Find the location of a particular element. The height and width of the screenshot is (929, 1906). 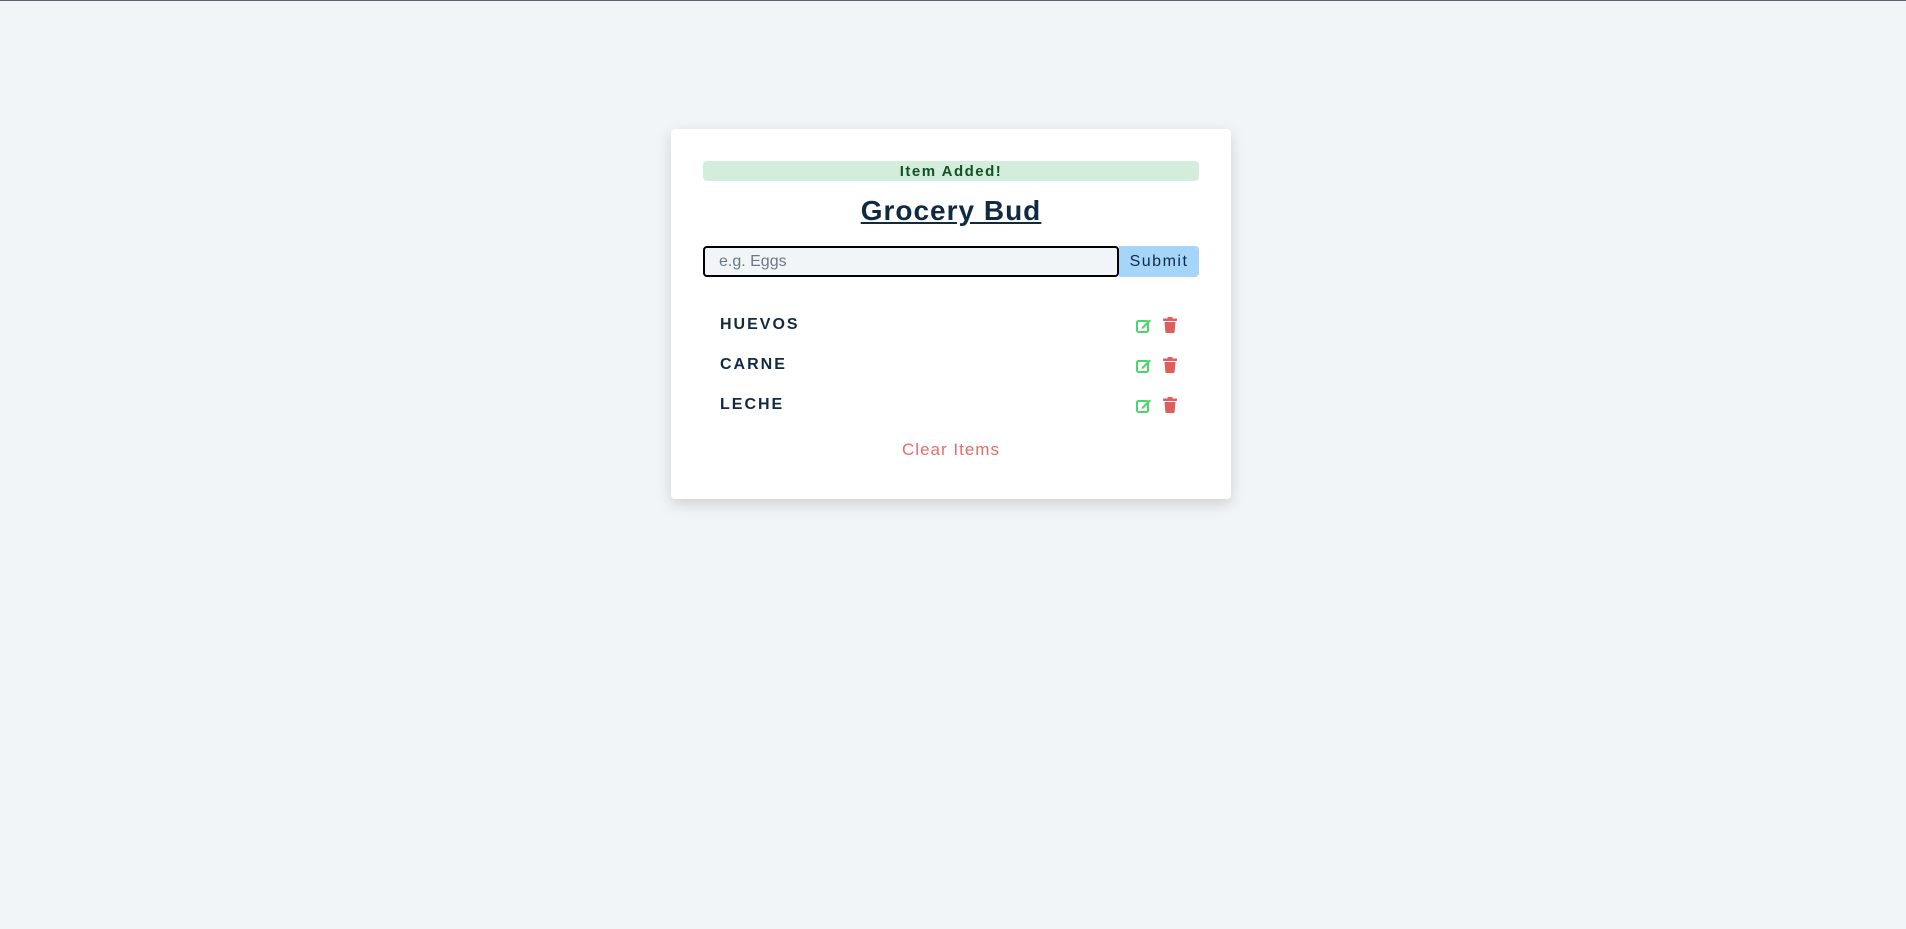

item-name: HUEVOS is located at coordinates (760, 324).